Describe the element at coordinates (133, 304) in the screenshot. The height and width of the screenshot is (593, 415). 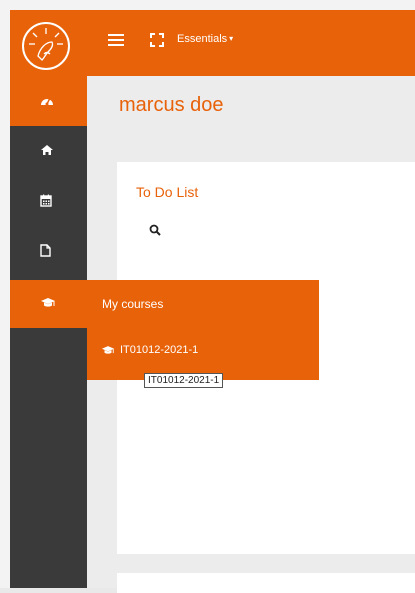
I see `my-courses-label: My courses` at that location.